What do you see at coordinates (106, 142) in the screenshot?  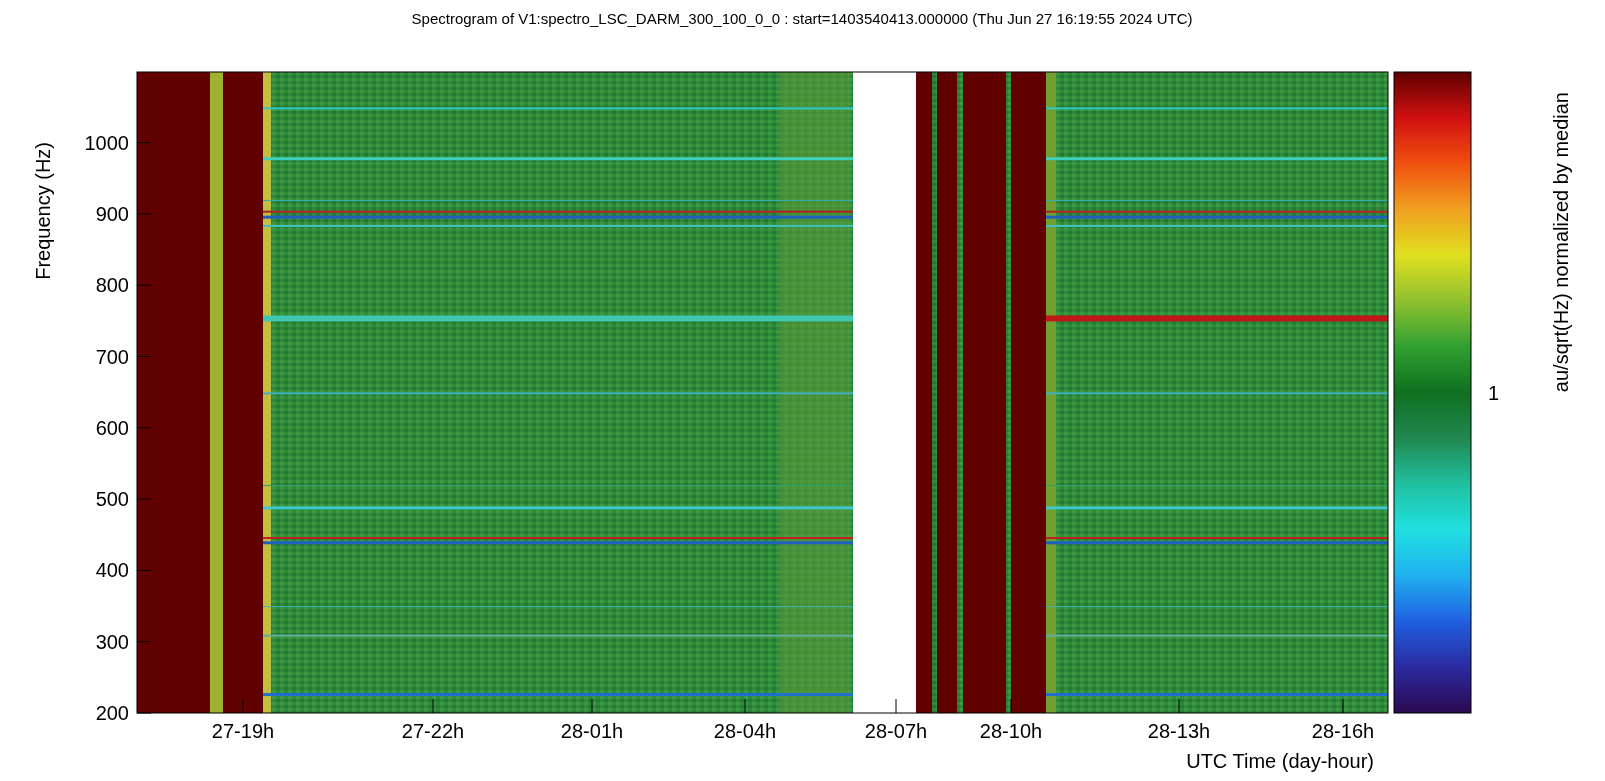 I see `y-tick-label: 1000` at bounding box center [106, 142].